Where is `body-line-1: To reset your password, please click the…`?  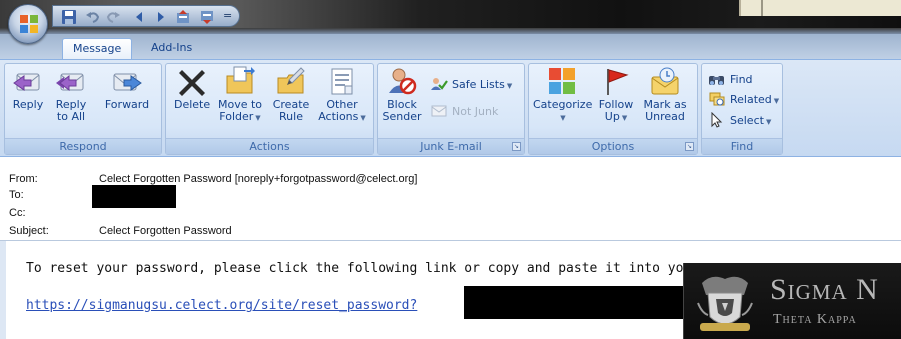
body-line-1: To reset your password, please click the… is located at coordinates (363, 268).